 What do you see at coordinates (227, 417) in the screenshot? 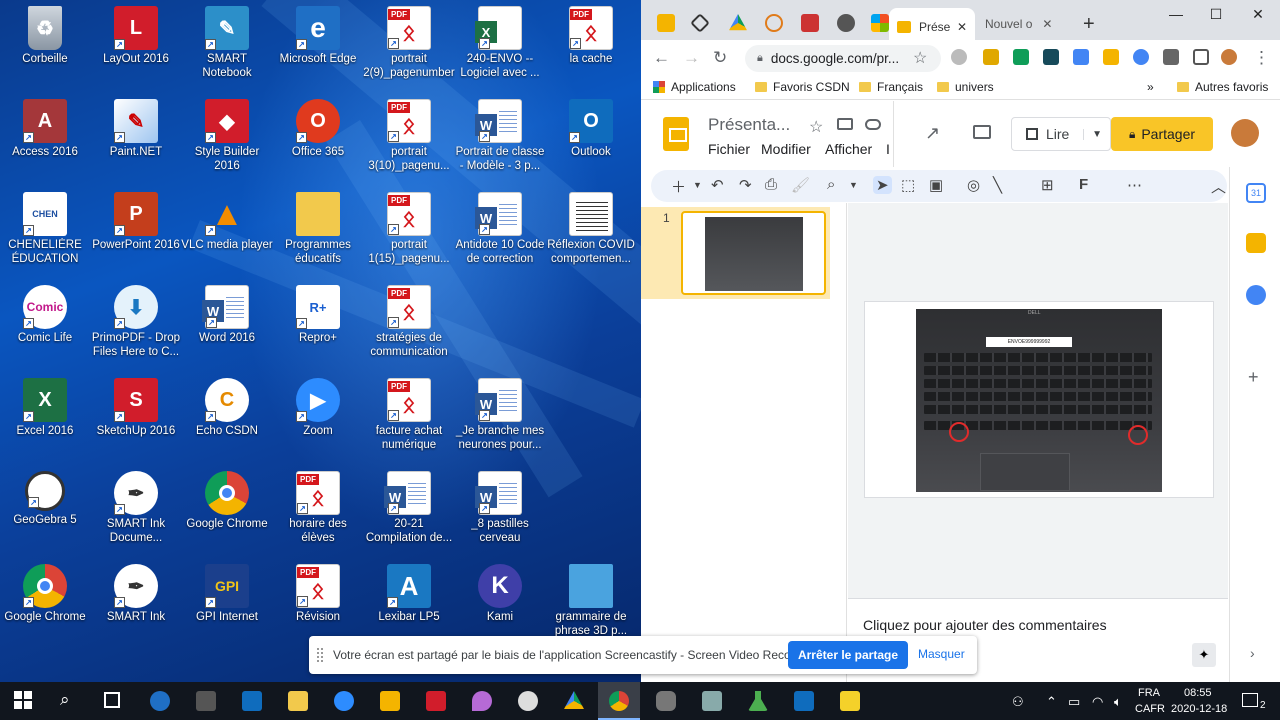
I see `desktop-icon-echo-csdn: C ↗ Echo CSDN` at bounding box center [227, 417].